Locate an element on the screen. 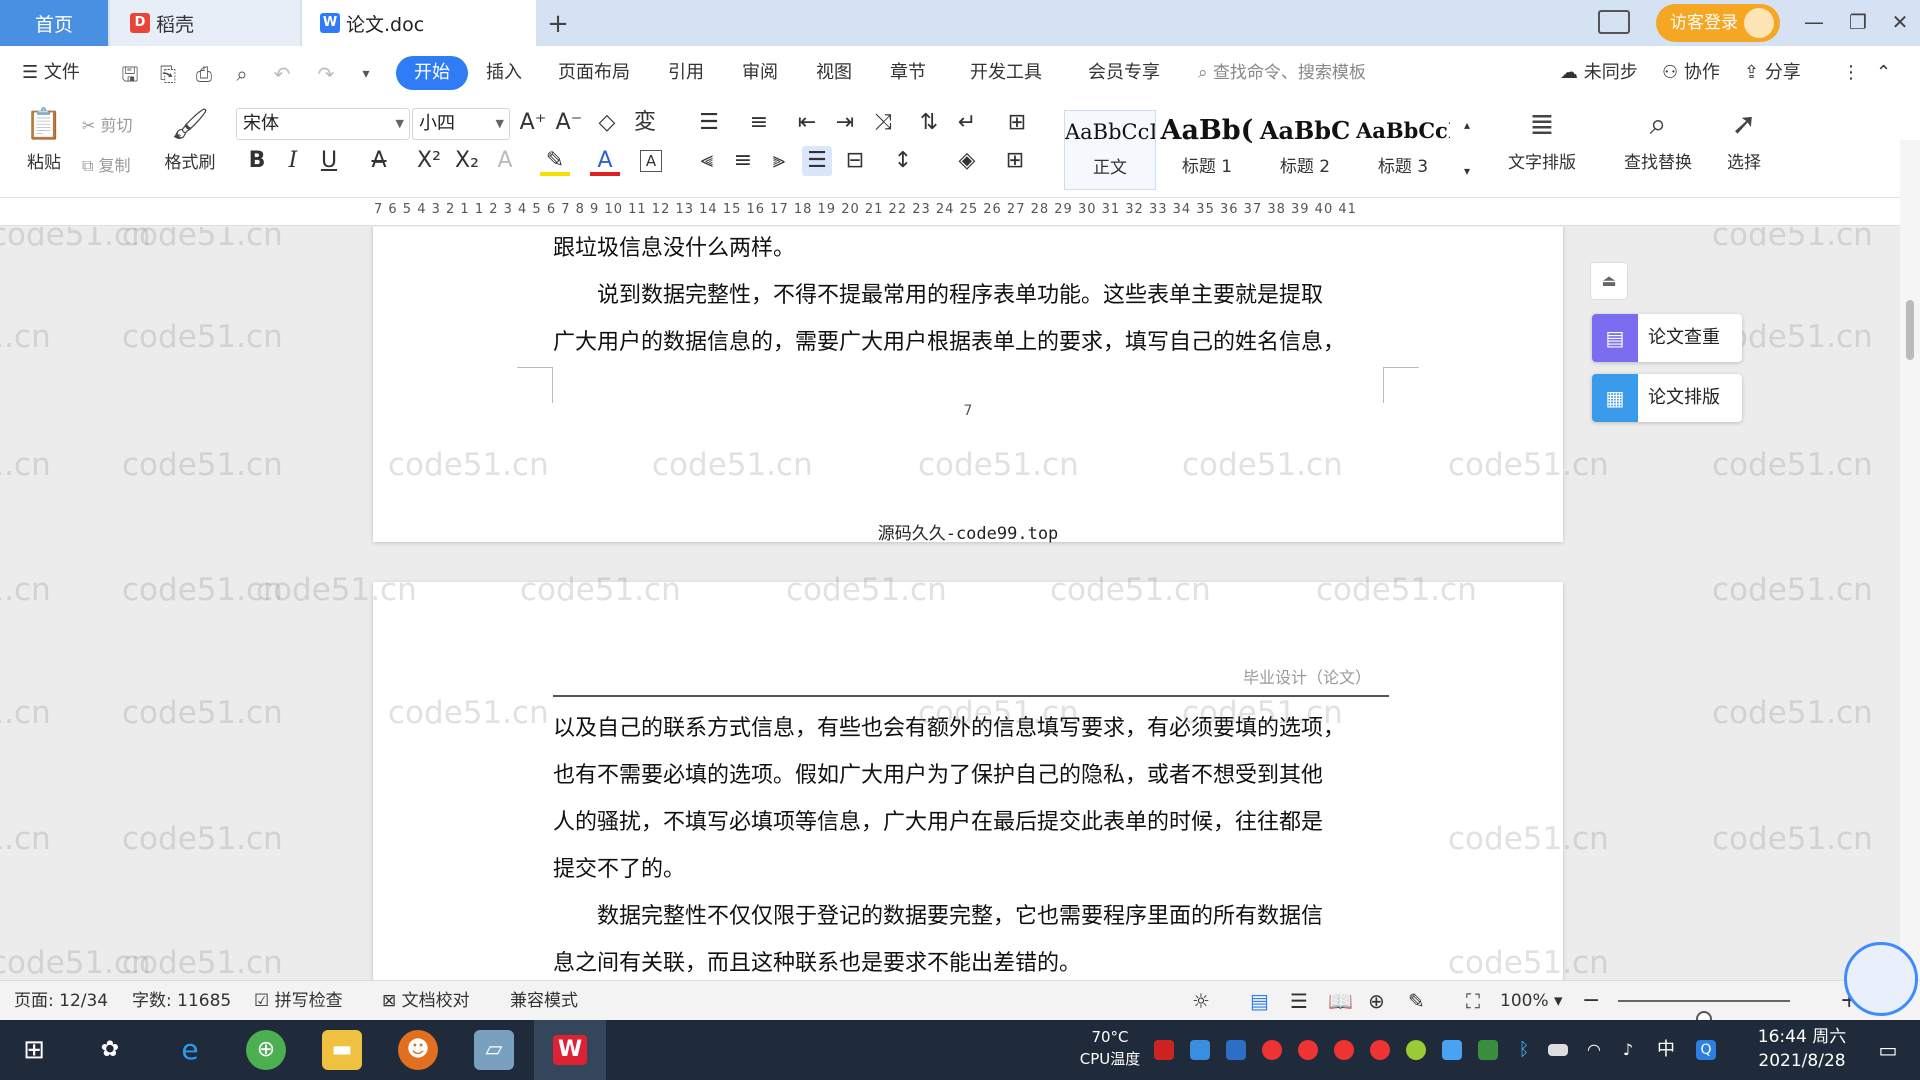 The width and height of the screenshot is (1920, 1080). spell-check-button: ☑ 拼写检查 is located at coordinates (298, 1001).